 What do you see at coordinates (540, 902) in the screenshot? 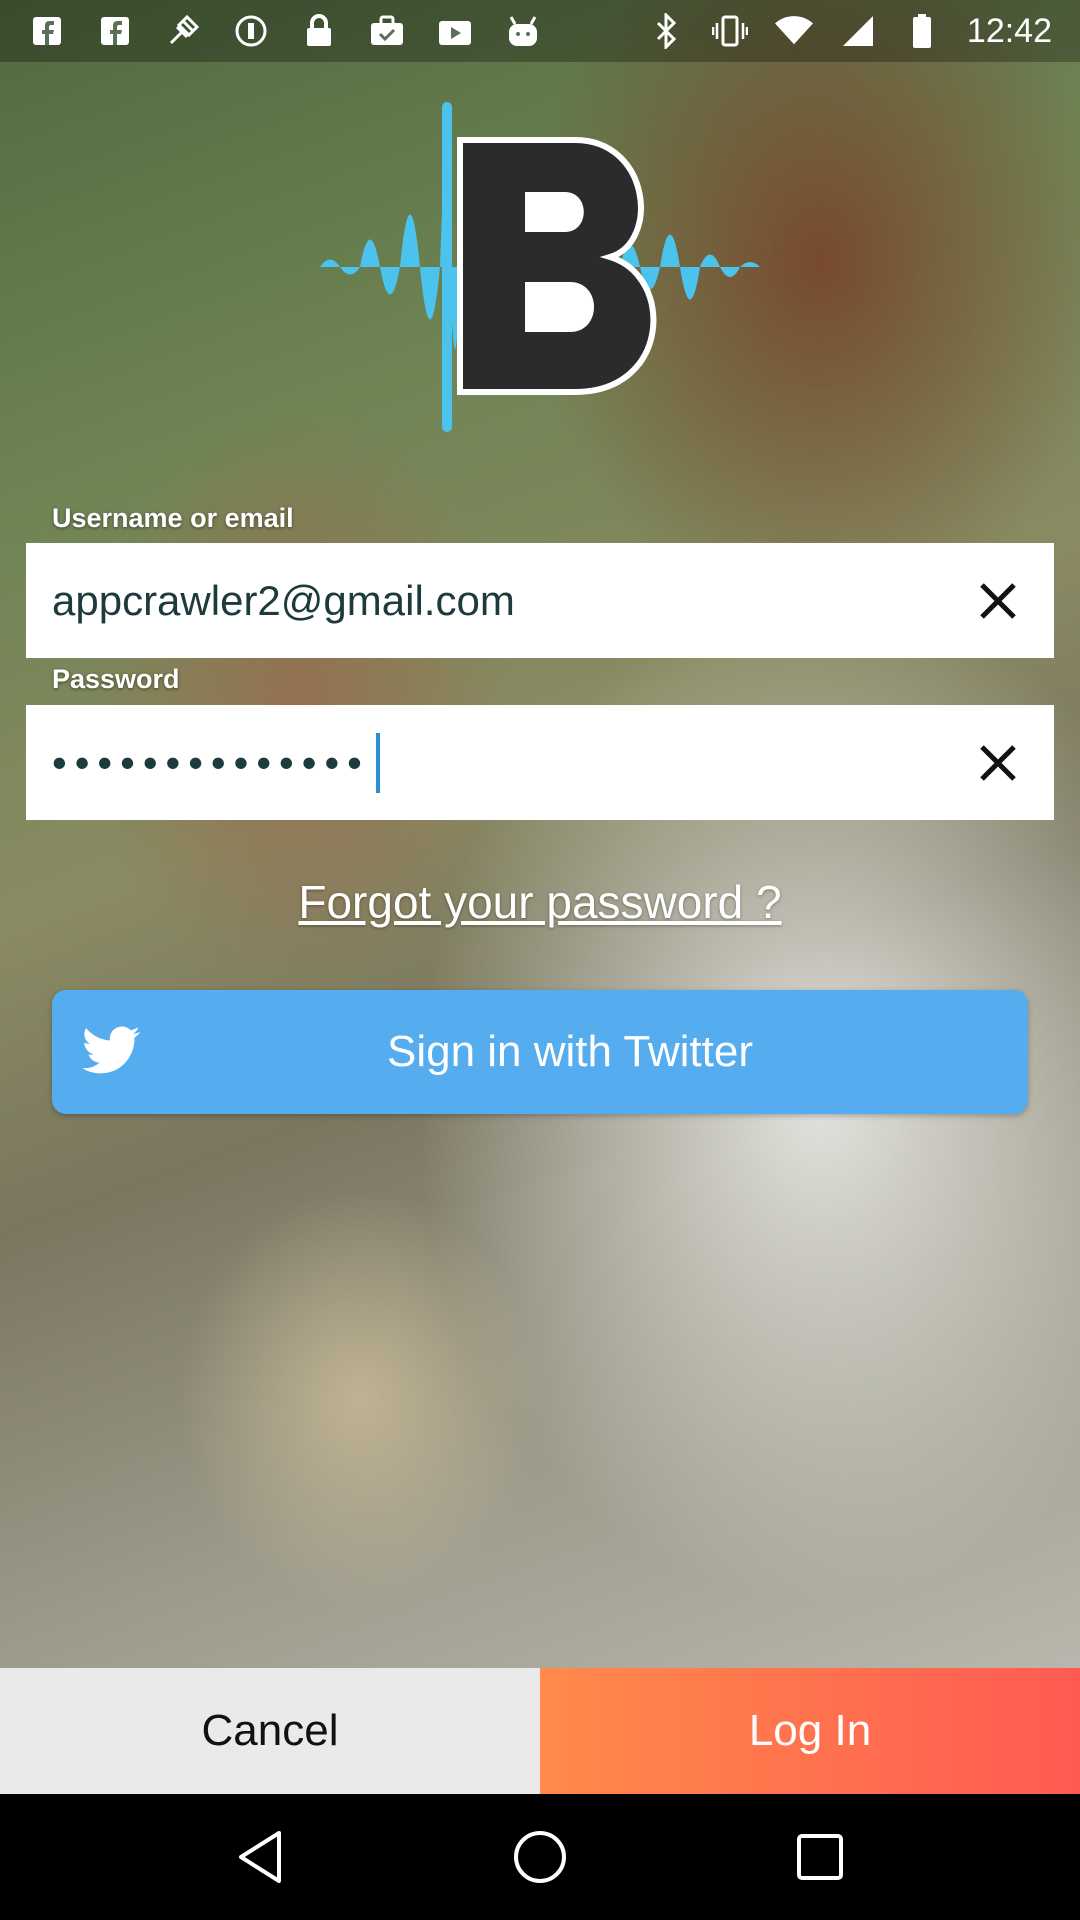
I see `forgot-password-link: Forgot your password ?` at bounding box center [540, 902].